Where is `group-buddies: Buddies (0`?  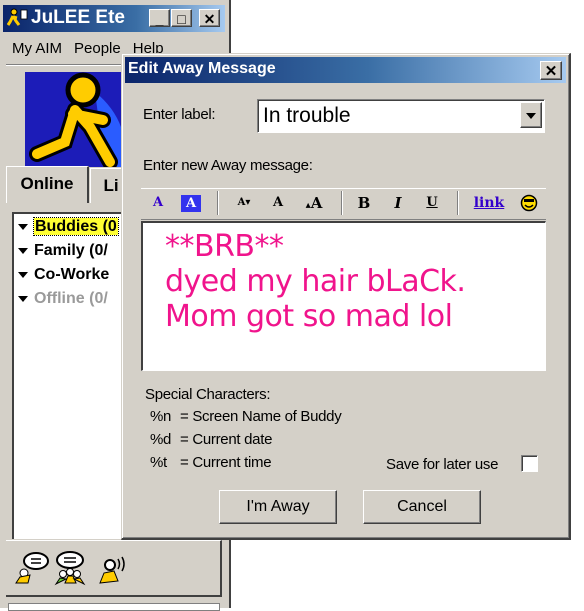
group-buddies: Buddies (0 is located at coordinates (68, 226).